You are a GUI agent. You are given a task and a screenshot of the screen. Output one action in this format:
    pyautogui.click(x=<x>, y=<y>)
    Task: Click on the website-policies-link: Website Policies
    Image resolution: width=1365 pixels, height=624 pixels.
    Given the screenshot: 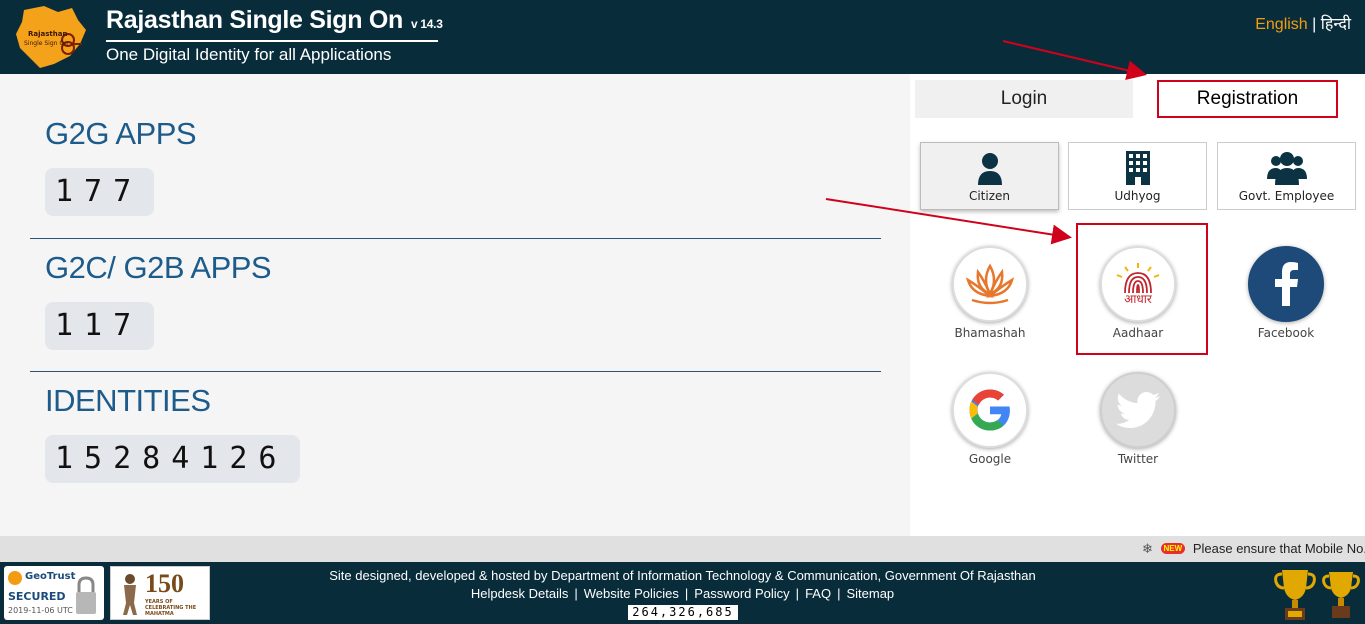 What is the action you would take?
    pyautogui.click(x=631, y=593)
    